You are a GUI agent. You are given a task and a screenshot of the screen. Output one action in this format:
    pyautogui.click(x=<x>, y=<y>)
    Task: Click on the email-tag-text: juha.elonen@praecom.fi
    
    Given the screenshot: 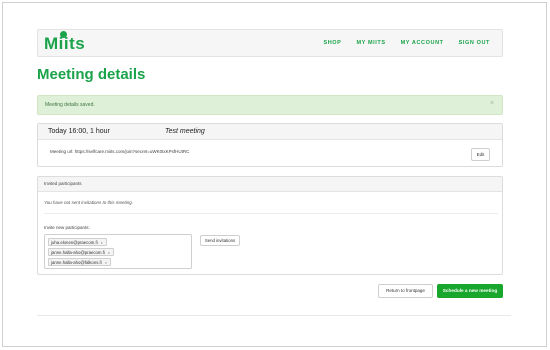 What is the action you would take?
    pyautogui.click(x=74, y=242)
    